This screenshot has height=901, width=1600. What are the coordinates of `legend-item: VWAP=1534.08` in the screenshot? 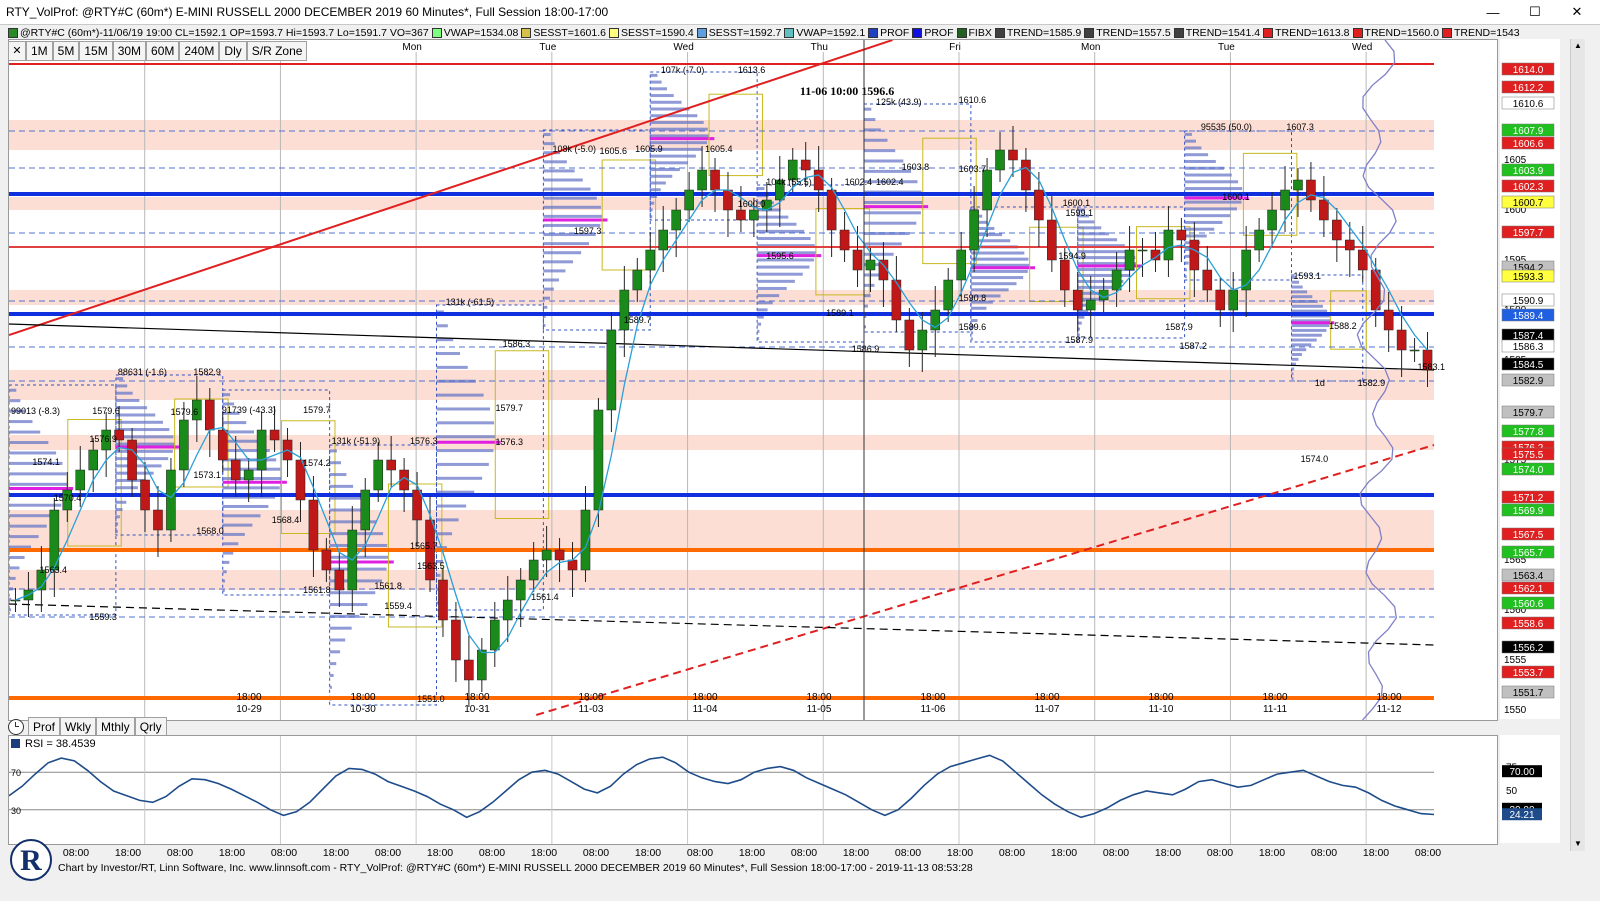 It's located at (476, 33).